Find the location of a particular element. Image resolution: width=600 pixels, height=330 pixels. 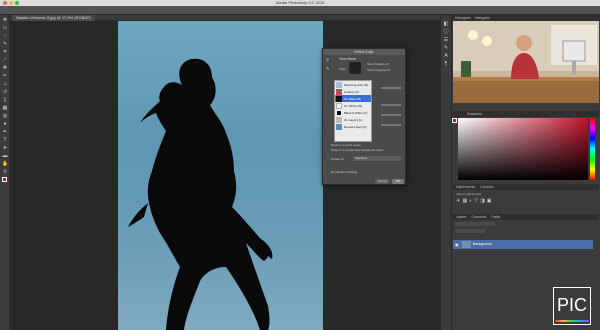

radius-slider is located at coordinates (391, 88).